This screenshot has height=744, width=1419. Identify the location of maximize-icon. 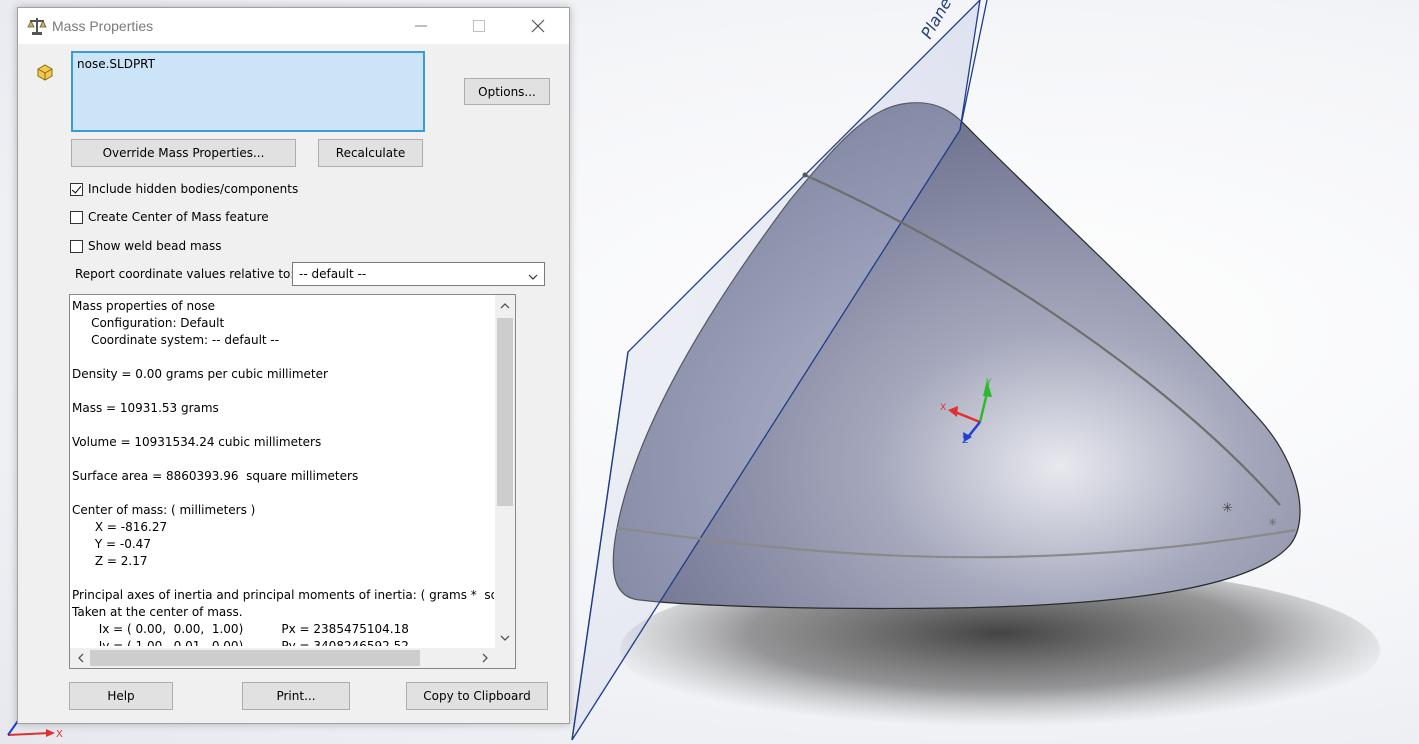
(479, 26).